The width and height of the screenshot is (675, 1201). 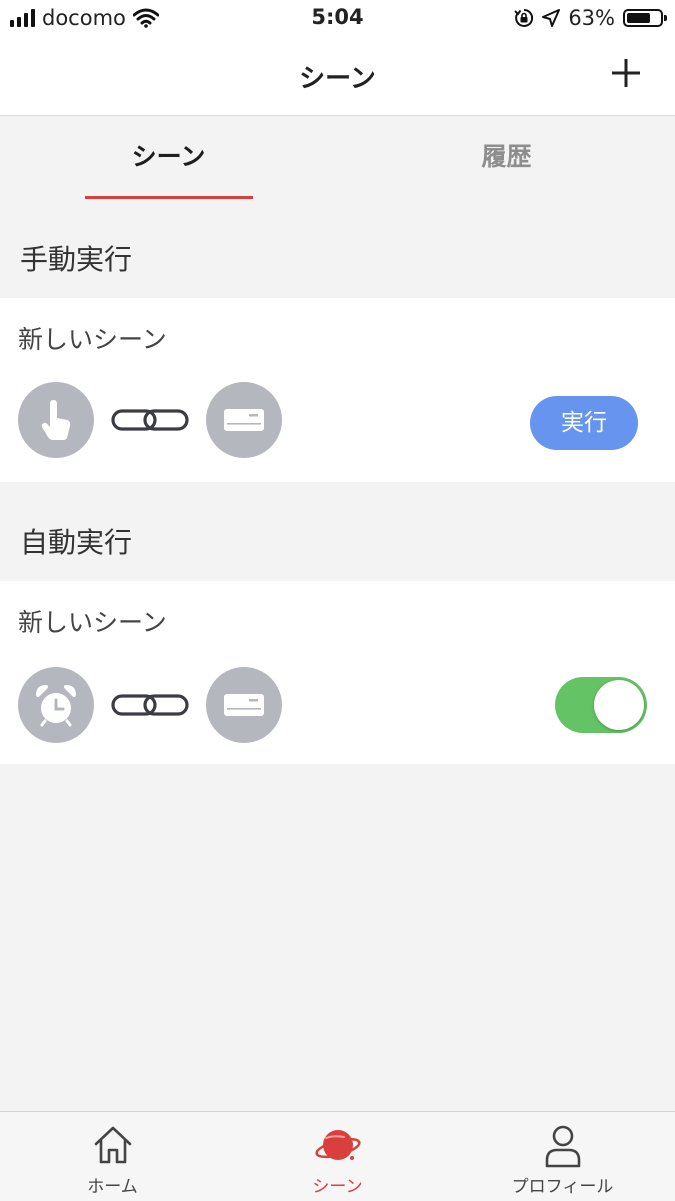 I want to click on run-button: 実行, so click(x=584, y=423).